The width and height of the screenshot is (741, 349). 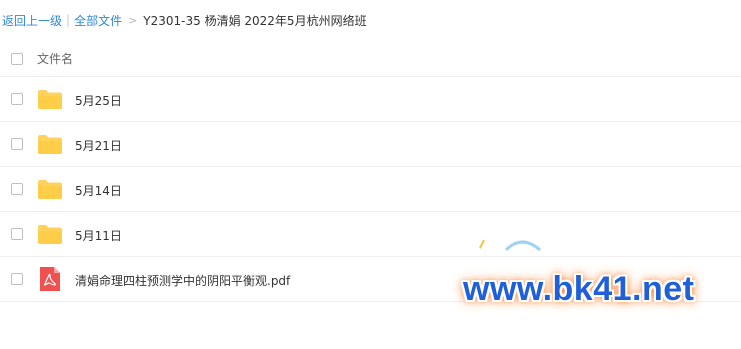 I want to click on breadcrumb-arrow: >, so click(x=133, y=20).